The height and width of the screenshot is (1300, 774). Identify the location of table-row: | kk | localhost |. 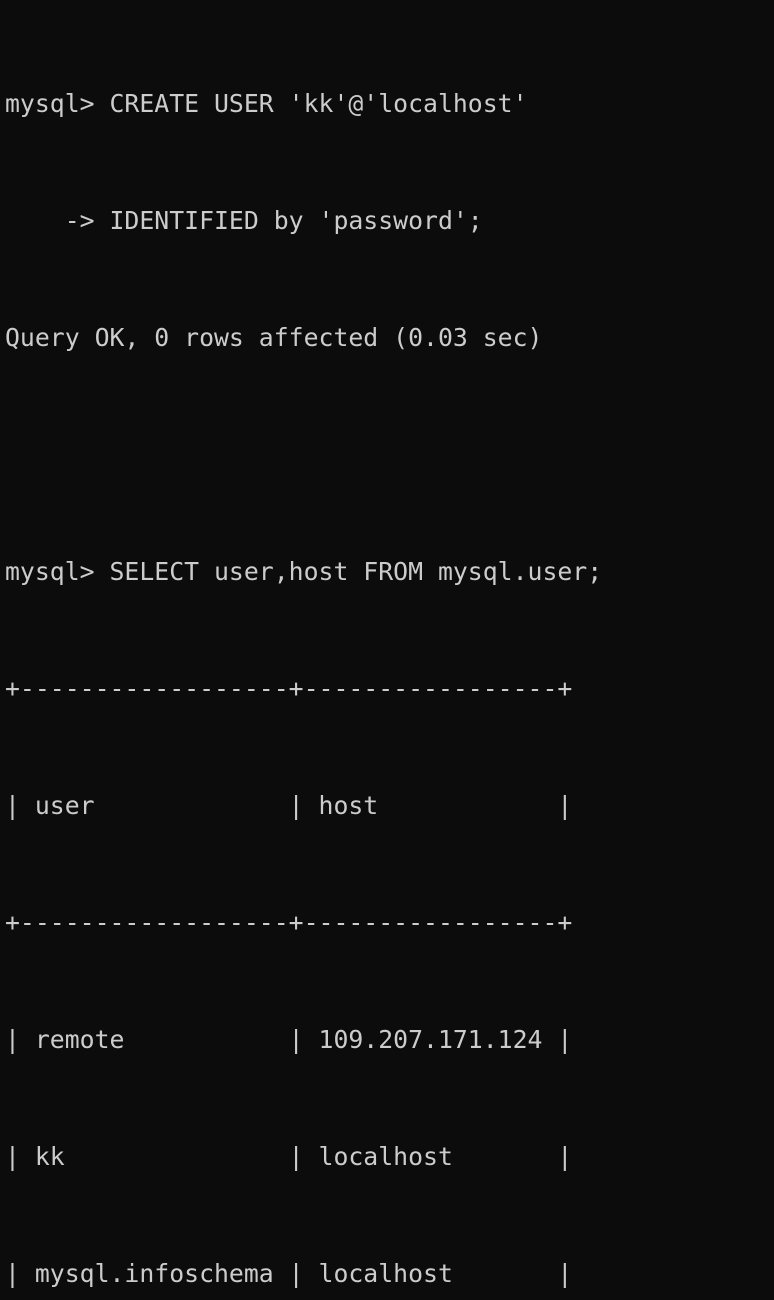
(289, 1156).